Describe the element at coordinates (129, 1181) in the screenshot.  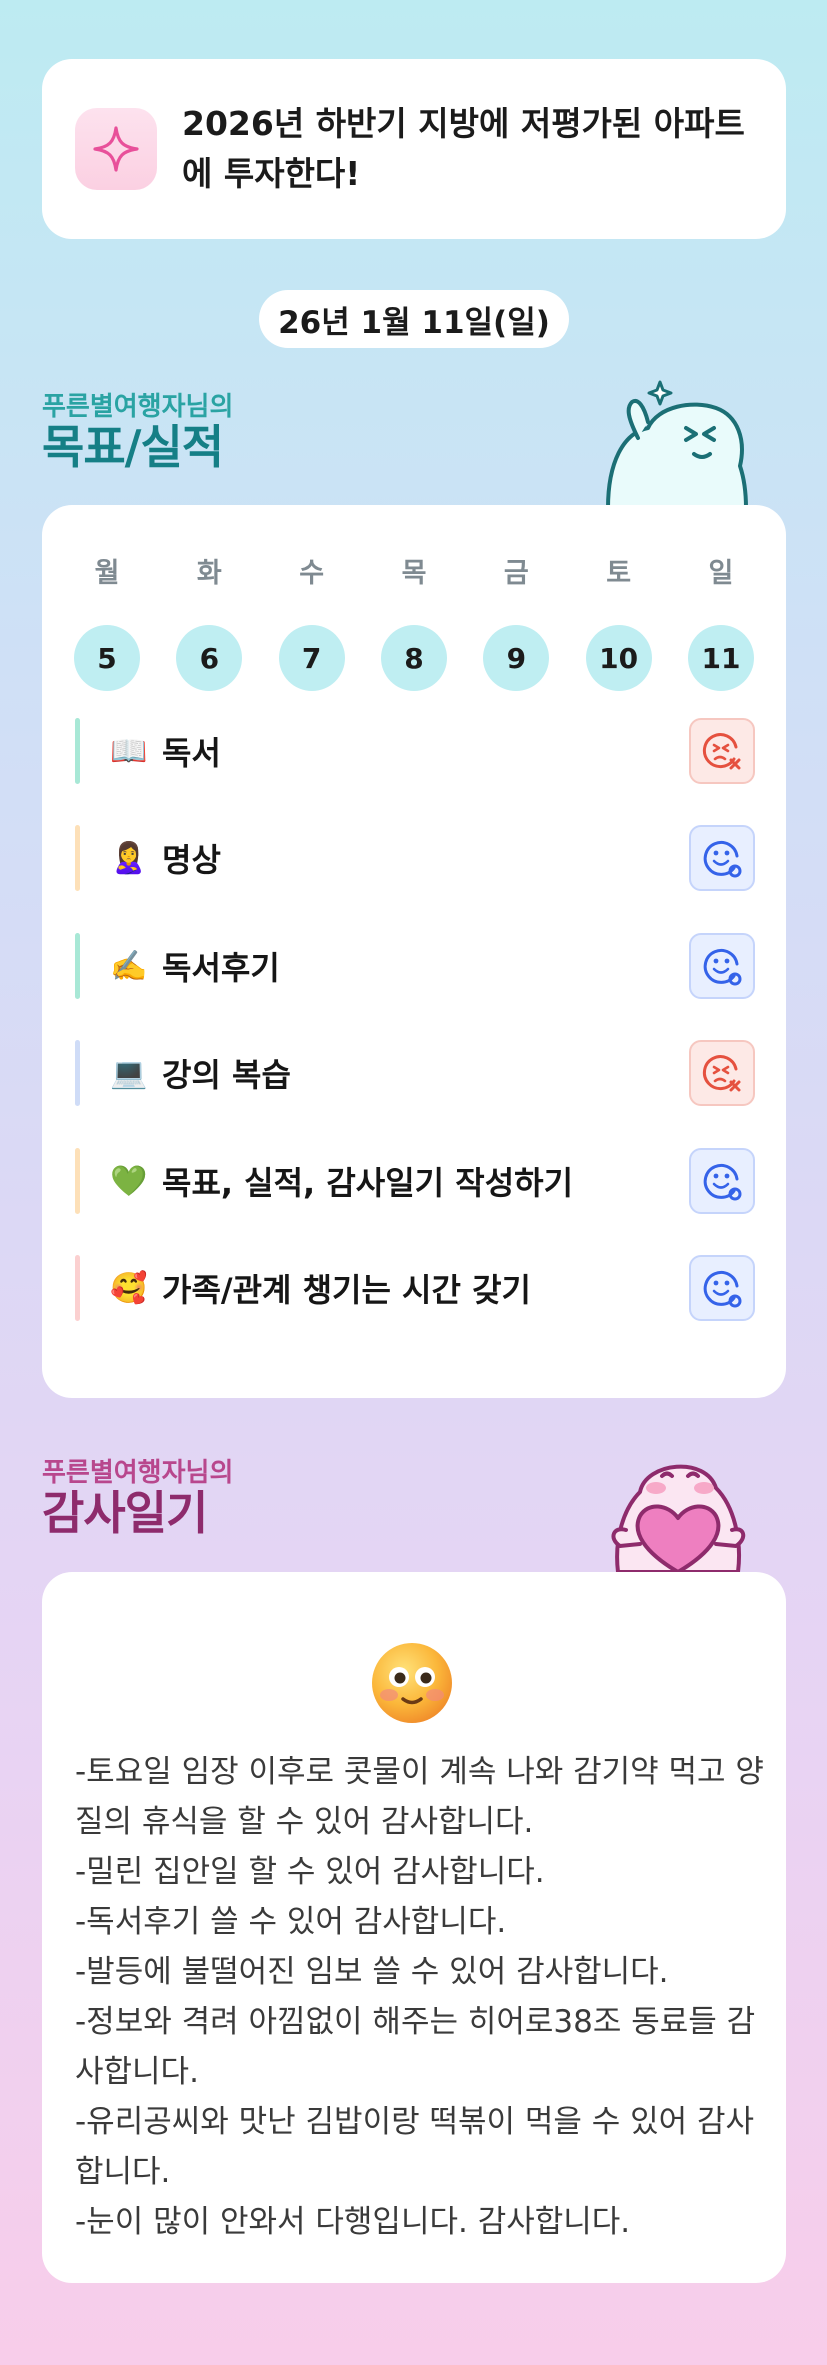
I see `task-emoji-icon: 💚` at that location.